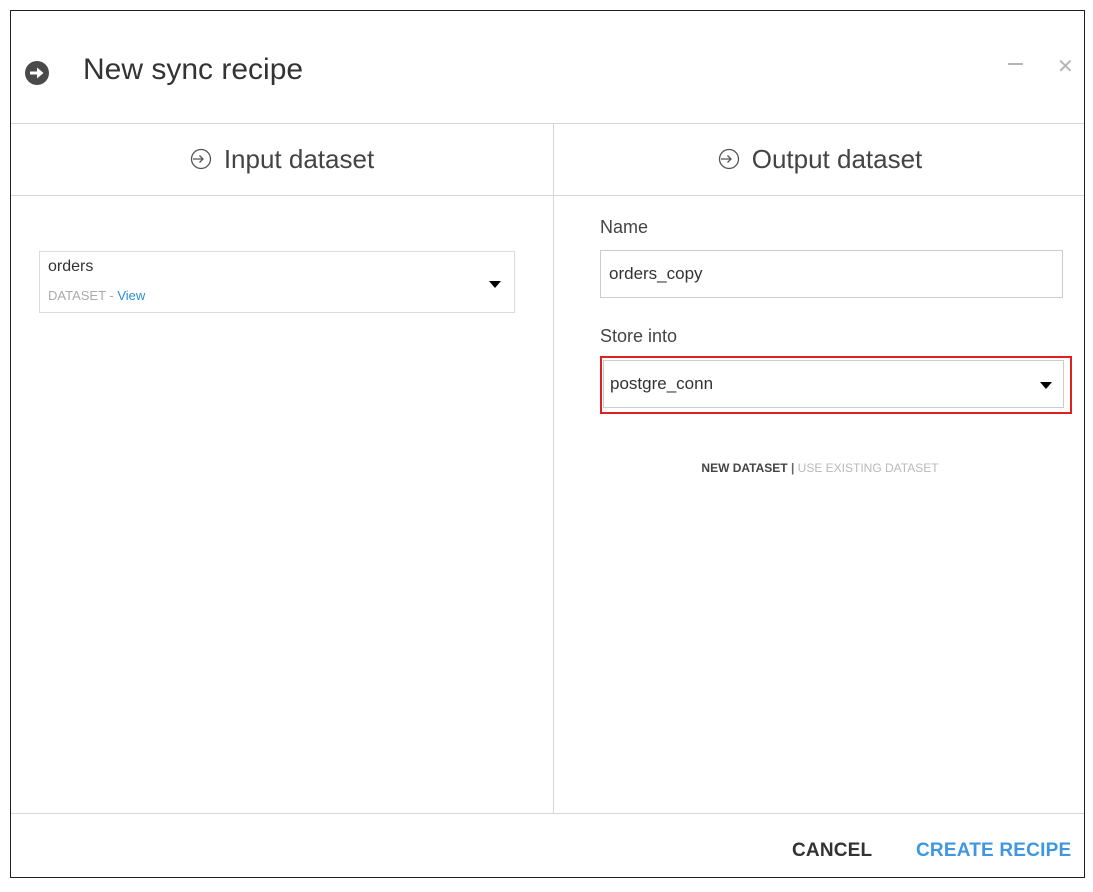 This screenshot has width=1093, height=892. I want to click on output-name-input, so click(831, 274).